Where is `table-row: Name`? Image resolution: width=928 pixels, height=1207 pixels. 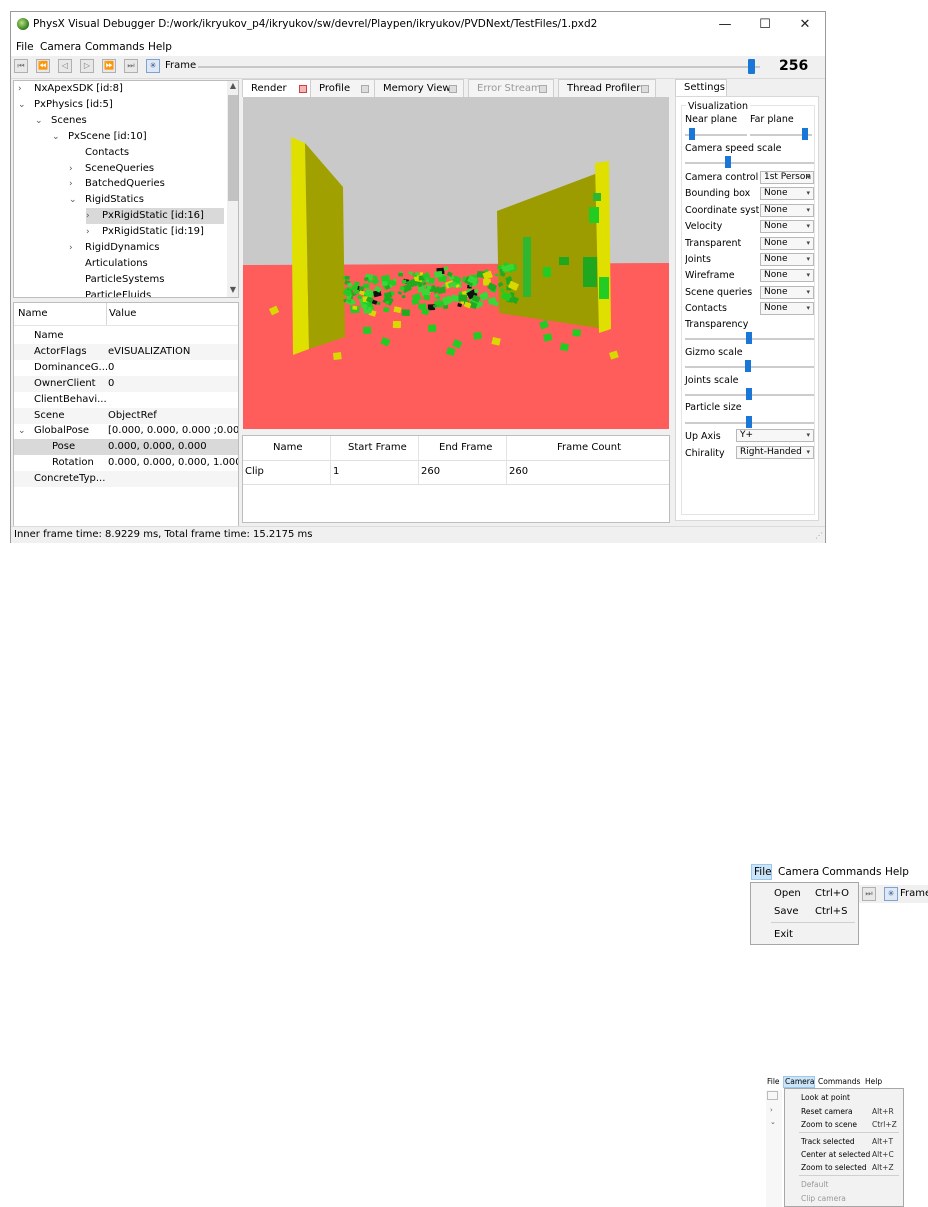
table-row: Name is located at coordinates (126, 336).